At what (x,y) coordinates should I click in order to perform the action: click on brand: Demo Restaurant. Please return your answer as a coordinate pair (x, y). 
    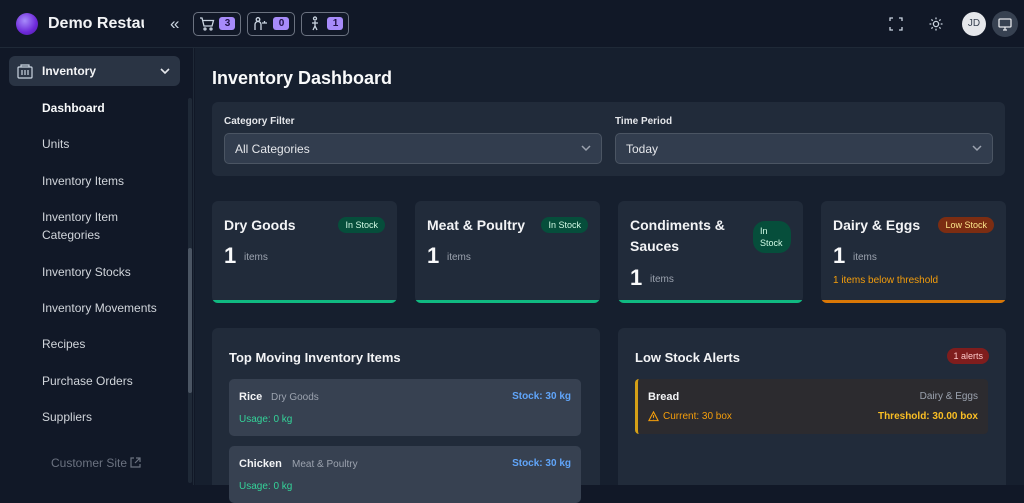
    Looking at the image, I should click on (95, 23).